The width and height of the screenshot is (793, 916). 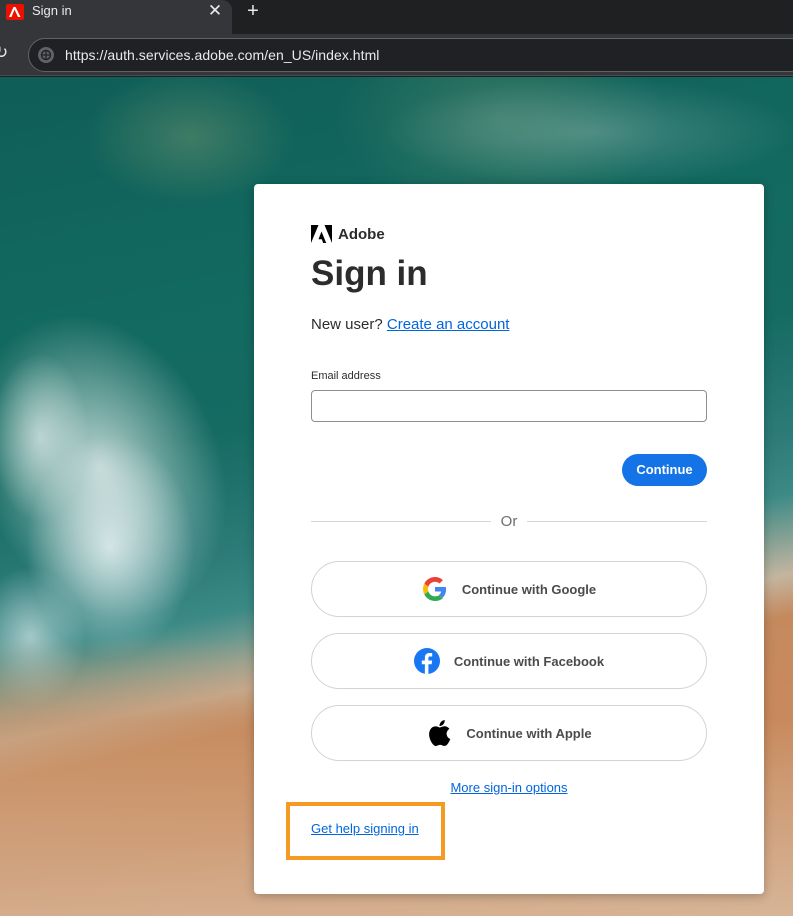 What do you see at coordinates (529, 589) in the screenshot?
I see `google-button-label: Continue with Google` at bounding box center [529, 589].